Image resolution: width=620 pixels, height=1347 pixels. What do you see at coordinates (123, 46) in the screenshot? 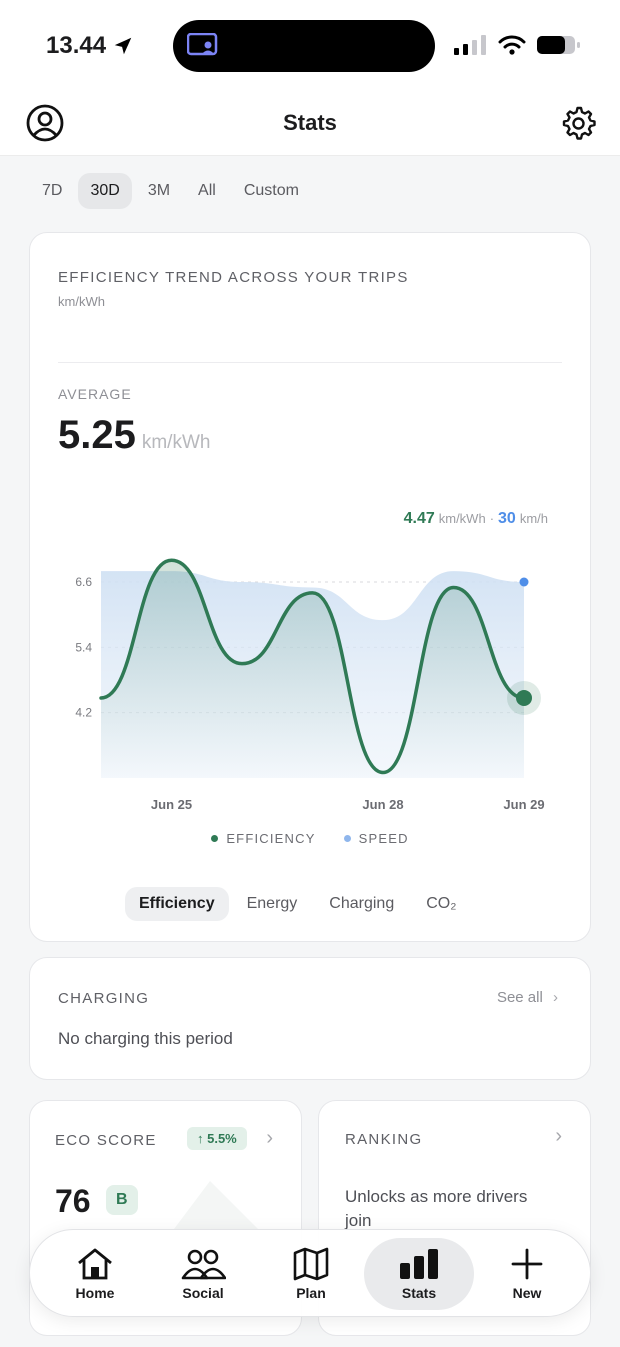
I see `location-arrow-icon` at bounding box center [123, 46].